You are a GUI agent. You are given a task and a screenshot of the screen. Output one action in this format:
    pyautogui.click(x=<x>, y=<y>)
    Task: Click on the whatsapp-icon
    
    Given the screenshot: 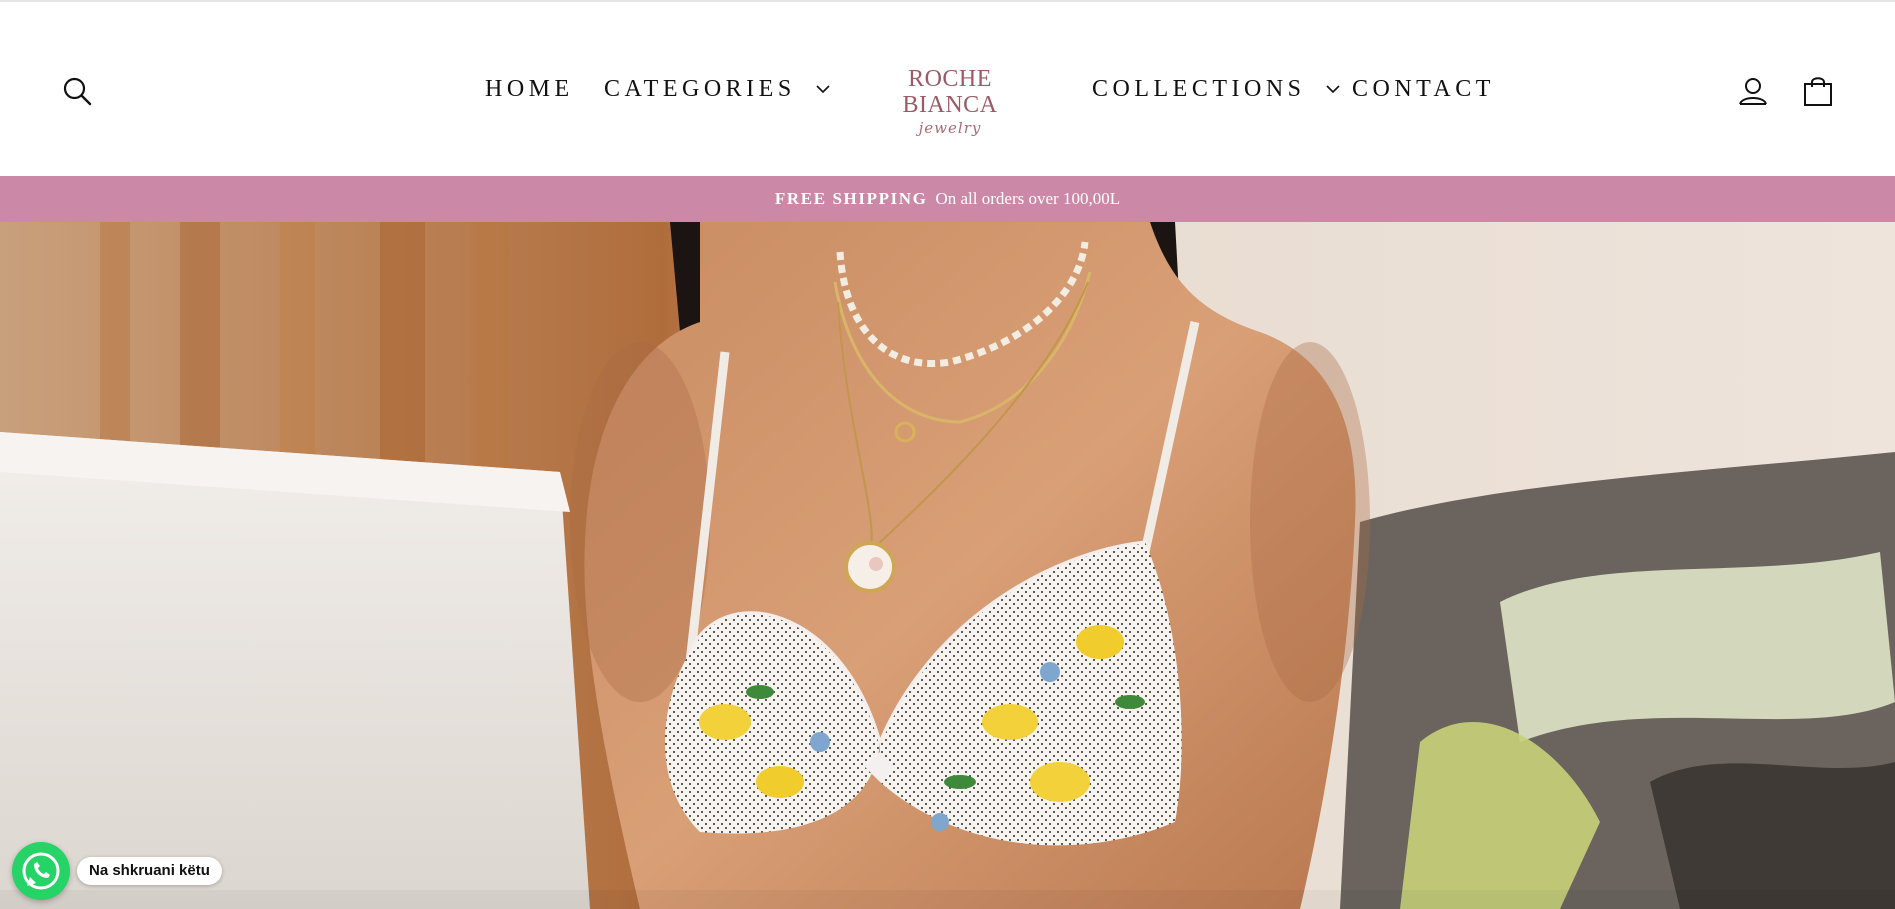 What is the action you would take?
    pyautogui.click(x=41, y=871)
    